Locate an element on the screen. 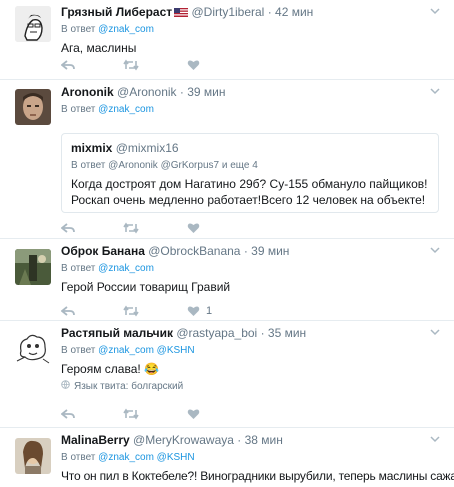  tweet-header: Оброк Банана @ObrockBanana · 39 мин is located at coordinates (252, 251).